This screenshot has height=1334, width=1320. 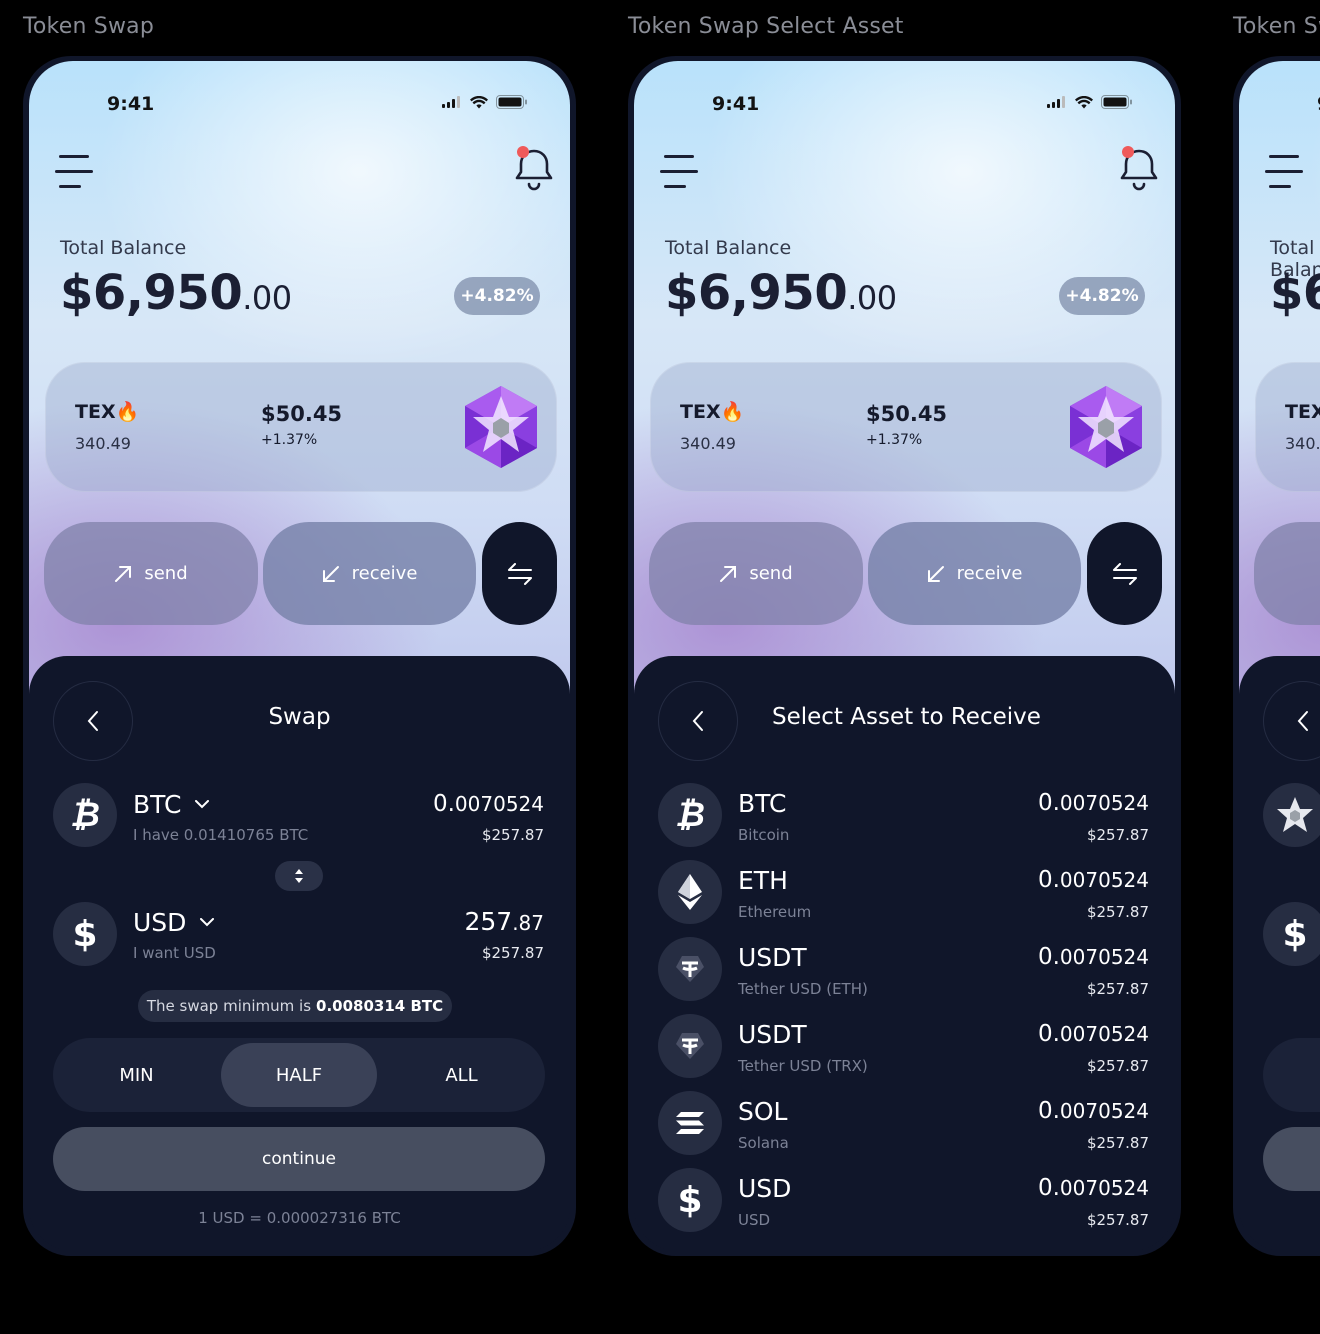 What do you see at coordinates (88, 26) in the screenshot?
I see `frame-title-swap: Token Swap` at bounding box center [88, 26].